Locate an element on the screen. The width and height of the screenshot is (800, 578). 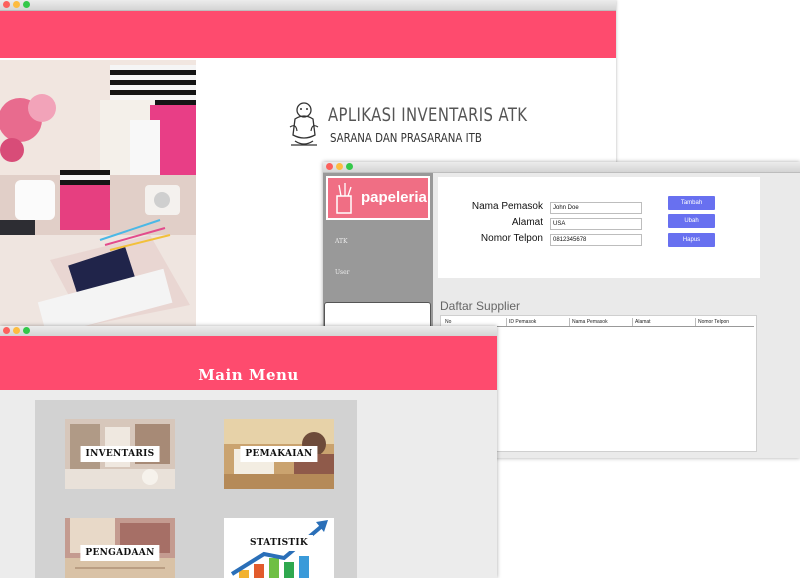
sidebar-item-user: User is located at coordinates (342, 272).